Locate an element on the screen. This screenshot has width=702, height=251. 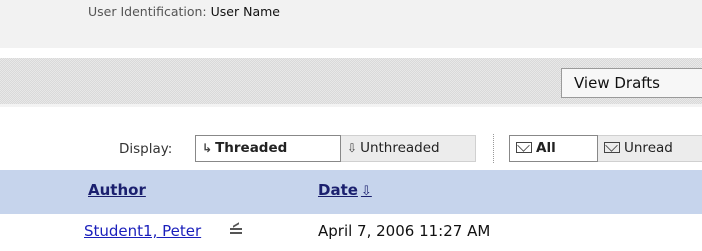
author-column-header: Author is located at coordinates (117, 190).